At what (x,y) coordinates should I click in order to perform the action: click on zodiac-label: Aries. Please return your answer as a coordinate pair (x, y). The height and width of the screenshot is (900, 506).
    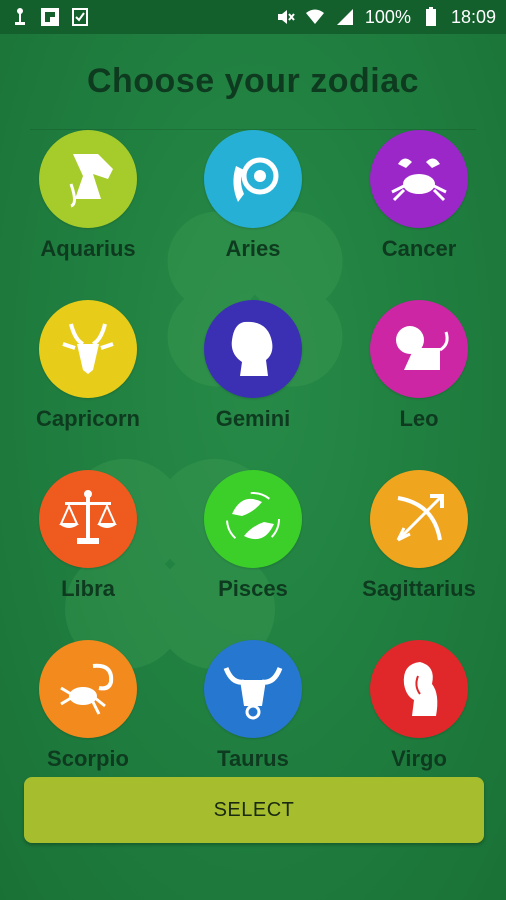
    Looking at the image, I should click on (253, 248).